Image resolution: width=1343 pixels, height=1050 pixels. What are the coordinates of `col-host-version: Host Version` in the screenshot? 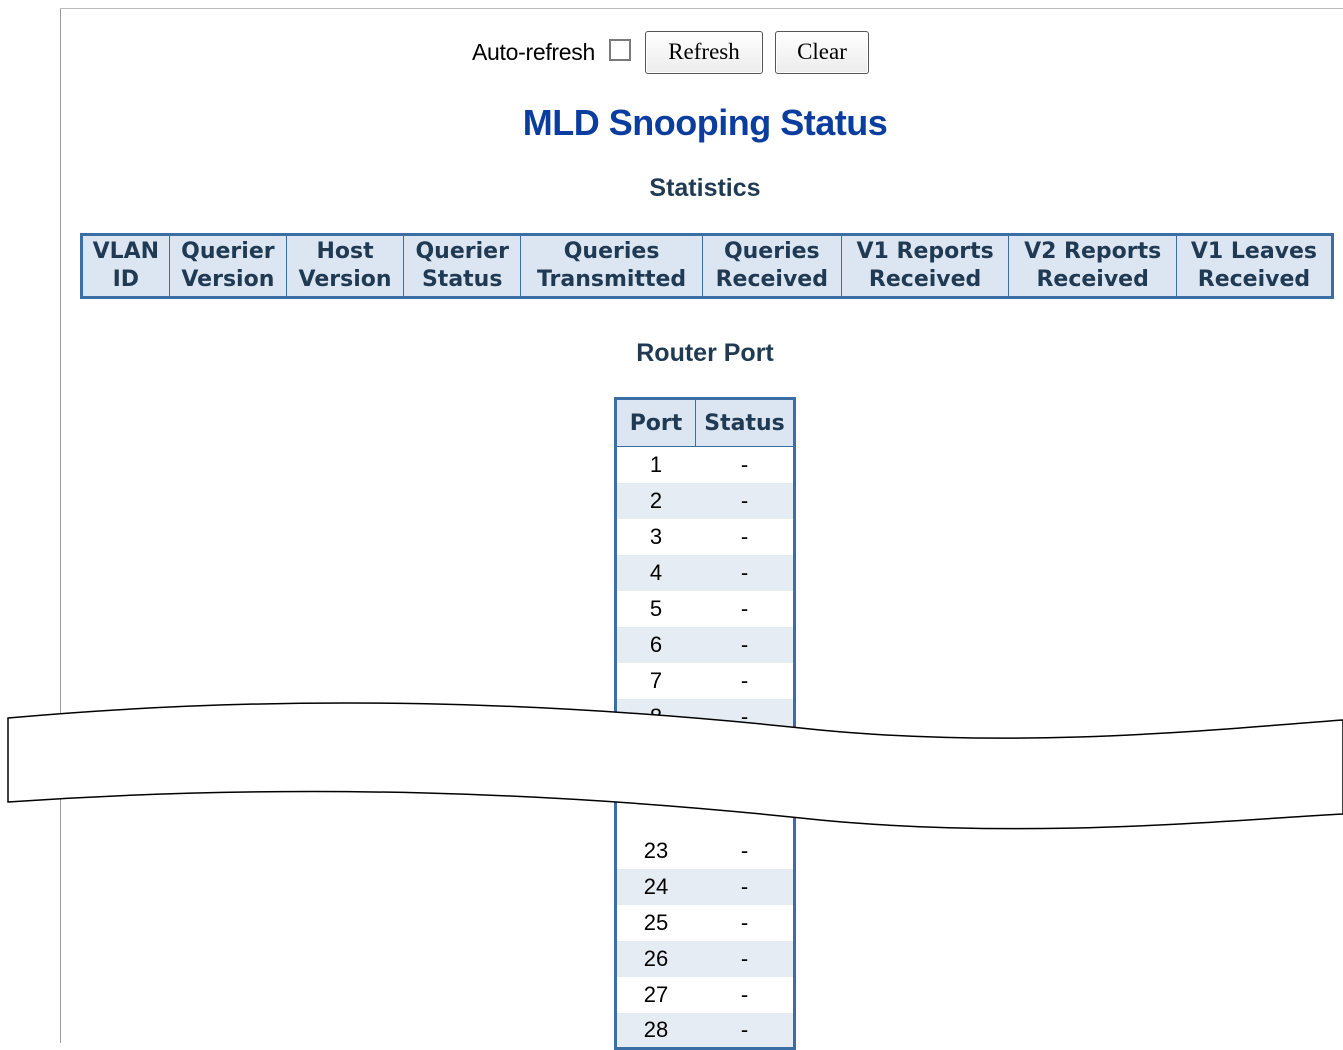 It's located at (345, 266).